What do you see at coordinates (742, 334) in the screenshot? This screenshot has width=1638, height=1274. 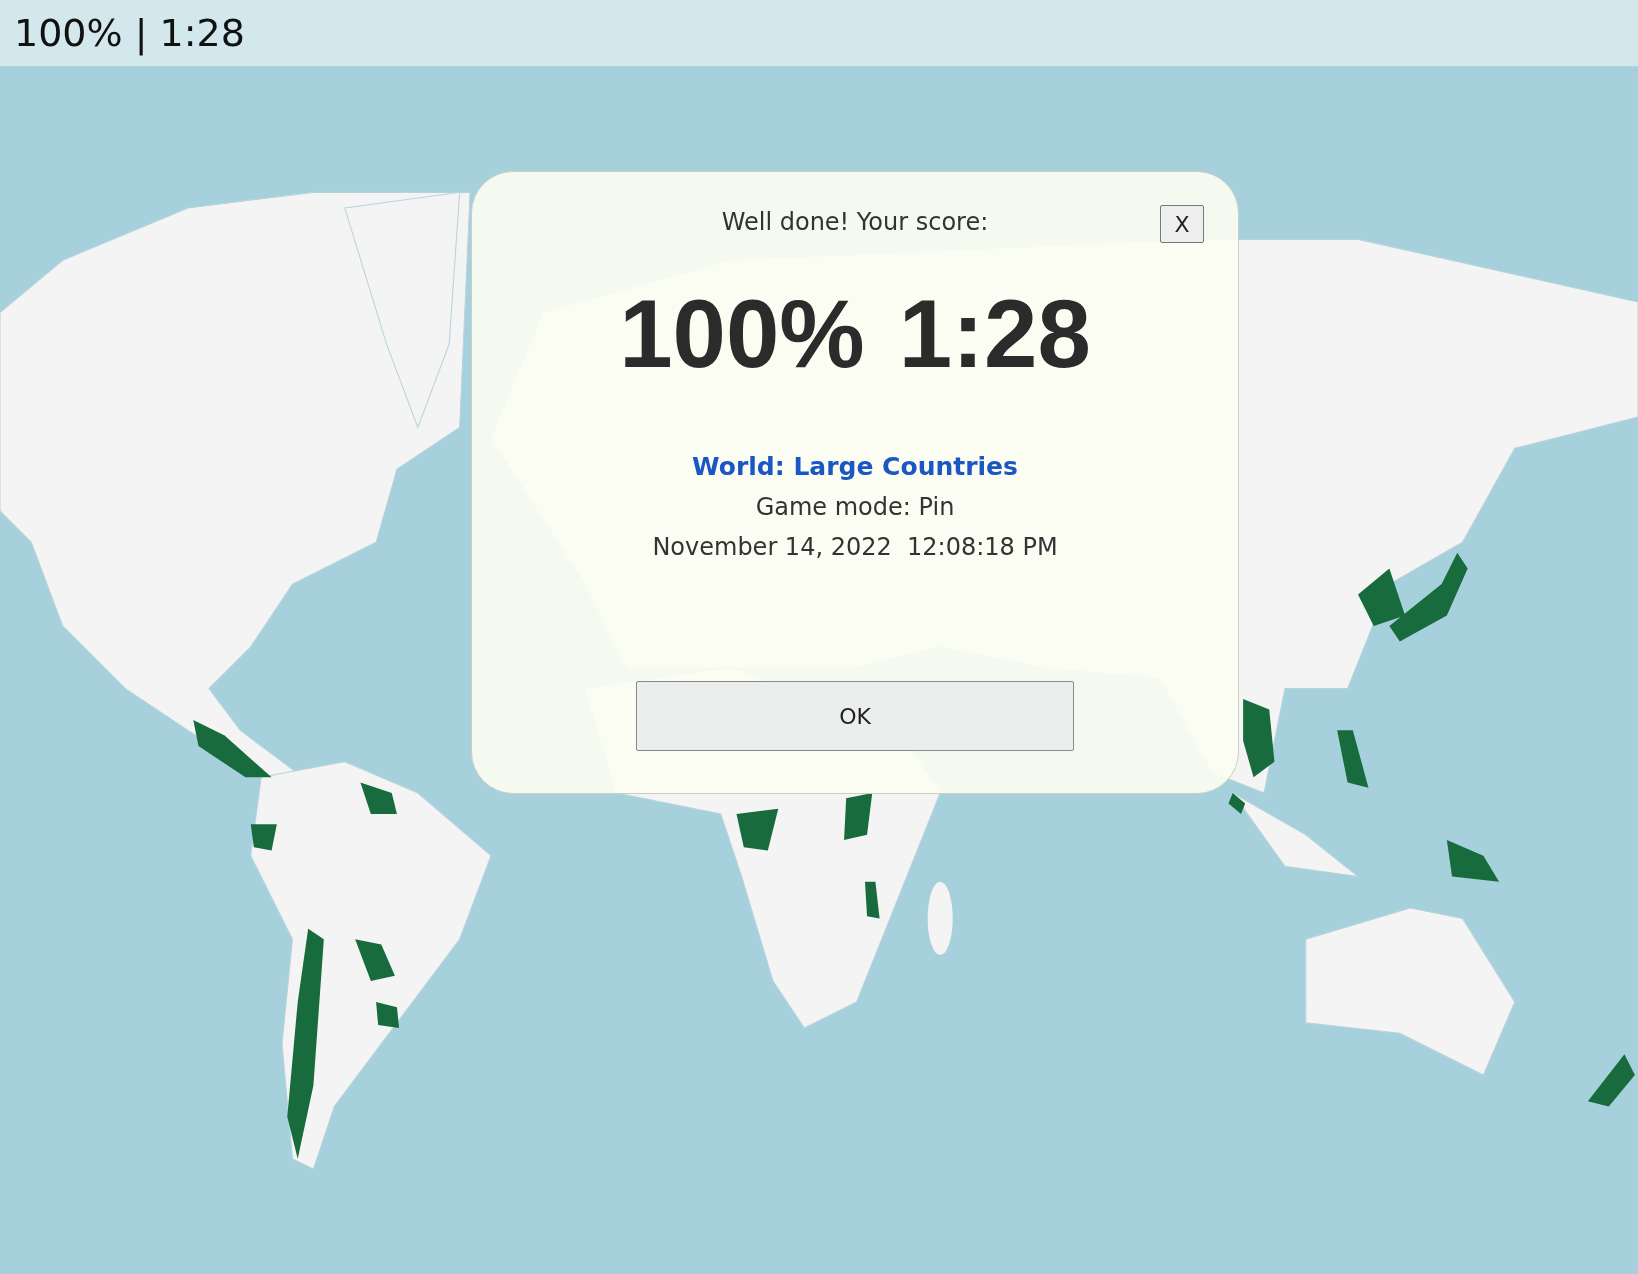 I see `score-percent: 100%` at bounding box center [742, 334].